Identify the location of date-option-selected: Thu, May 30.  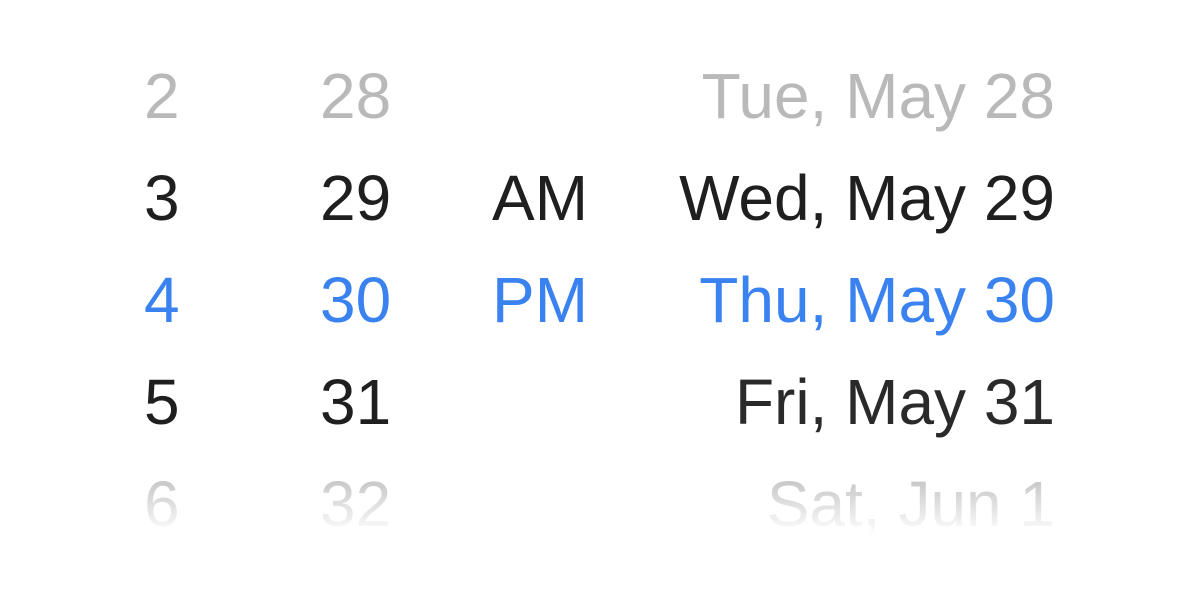
(827, 300).